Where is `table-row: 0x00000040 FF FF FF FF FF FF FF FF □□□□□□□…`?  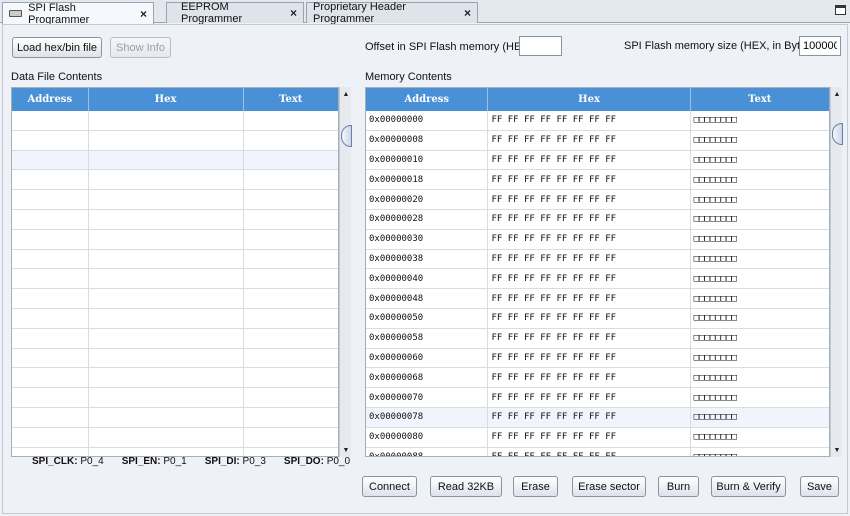 table-row: 0x00000040 FF FF FF FF FF FF FF FF □□□□□□□… is located at coordinates (597, 279).